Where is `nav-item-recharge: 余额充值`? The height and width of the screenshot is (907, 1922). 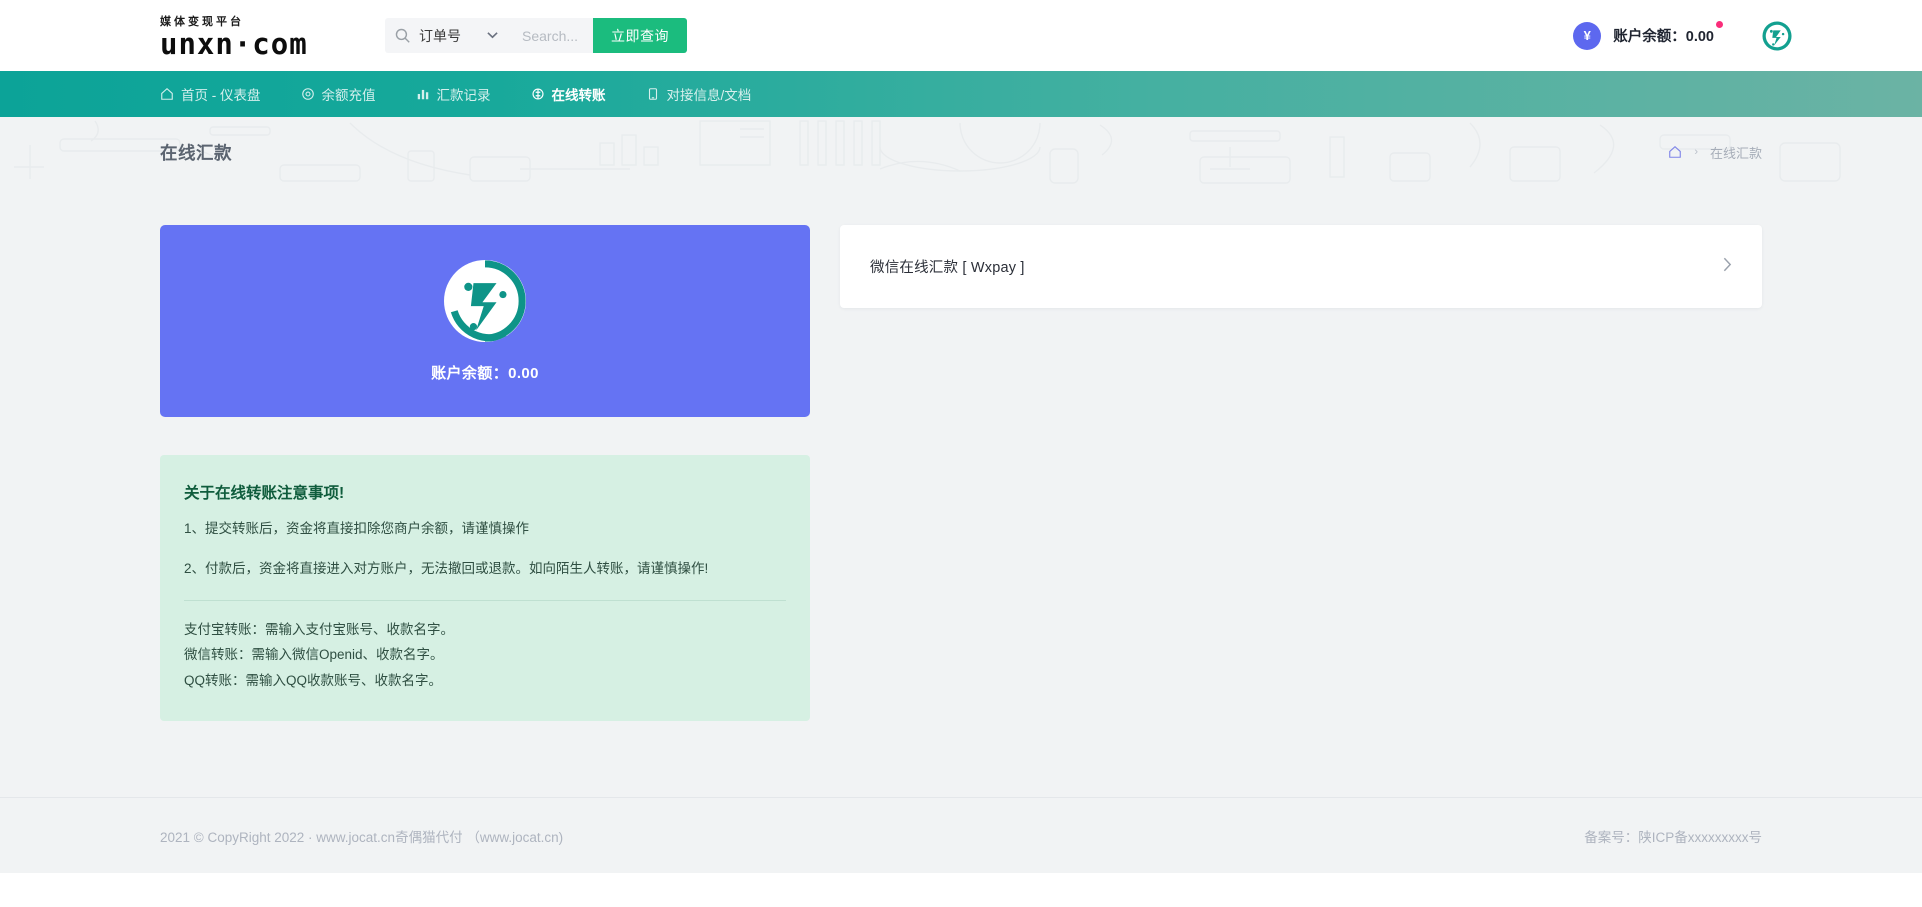 nav-item-recharge: 余额充值 is located at coordinates (338, 94).